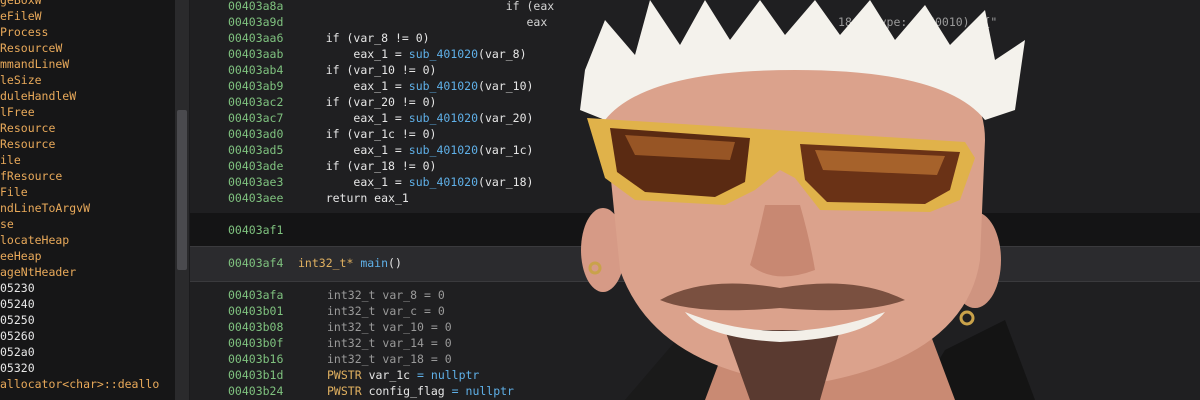 Image resolution: width=1200 pixels, height=400 pixels. I want to click on code-text: eax_1 = sub_401020(var_8), so click(412, 54).